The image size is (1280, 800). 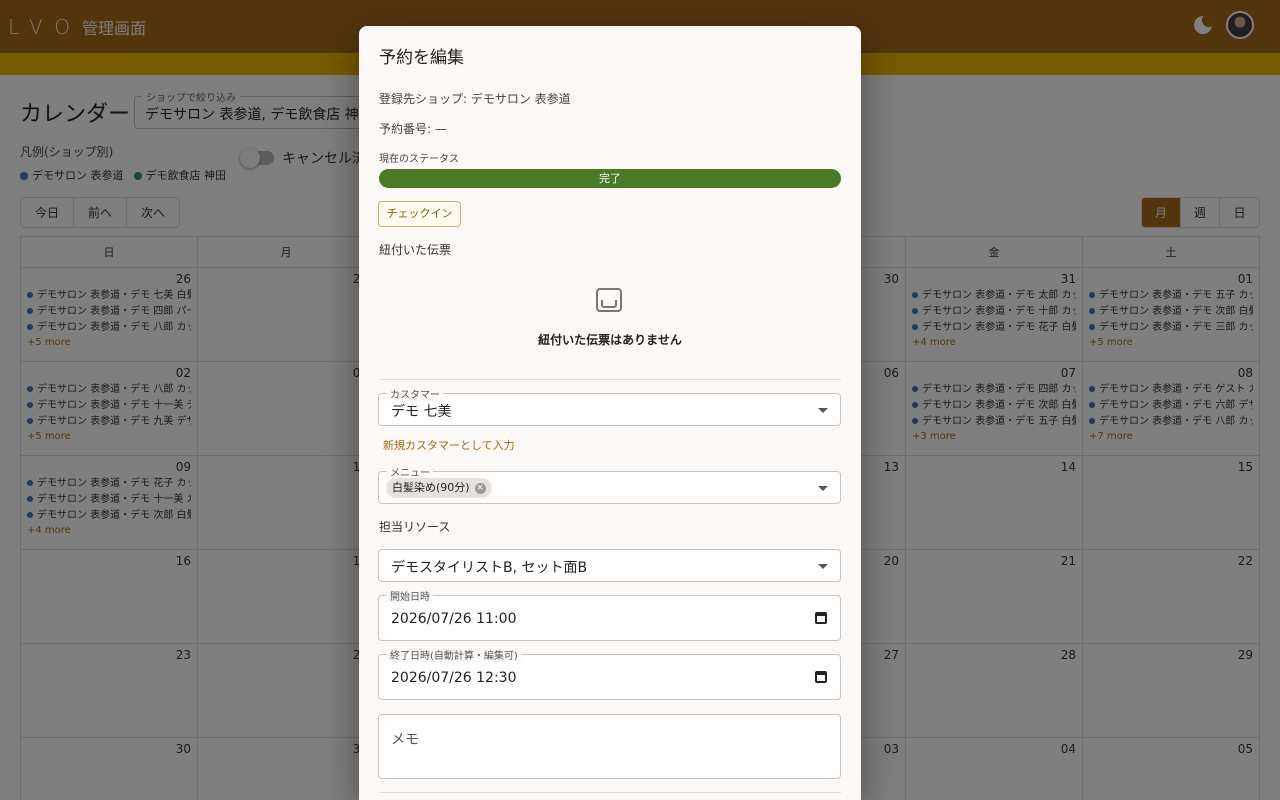 I want to click on status-label: 現在のステータス, so click(x=419, y=159).